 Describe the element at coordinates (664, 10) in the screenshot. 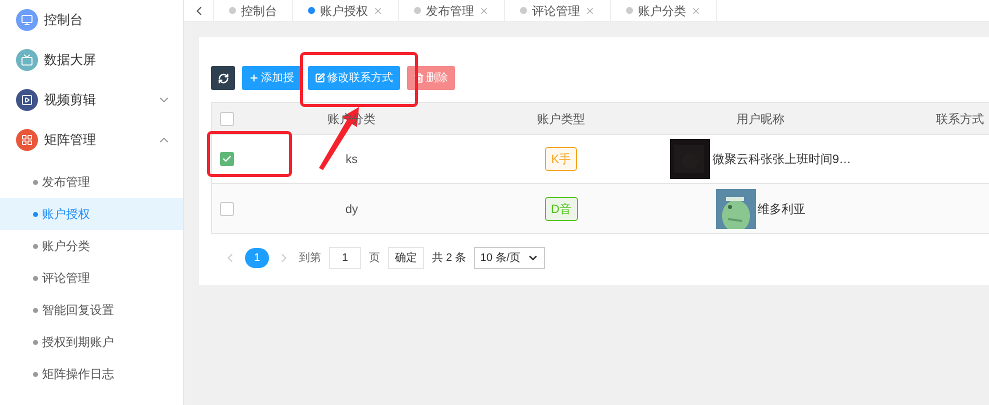

I see `page-tab: 账户分类` at that location.